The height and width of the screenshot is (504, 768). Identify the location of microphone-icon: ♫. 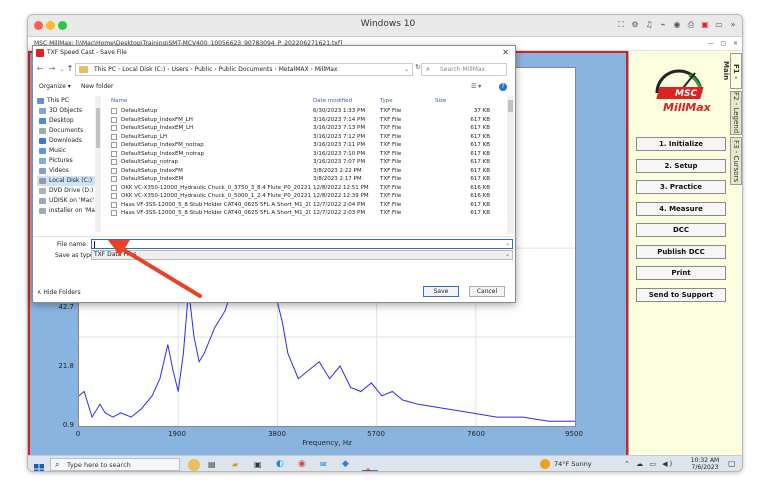
(649, 25).